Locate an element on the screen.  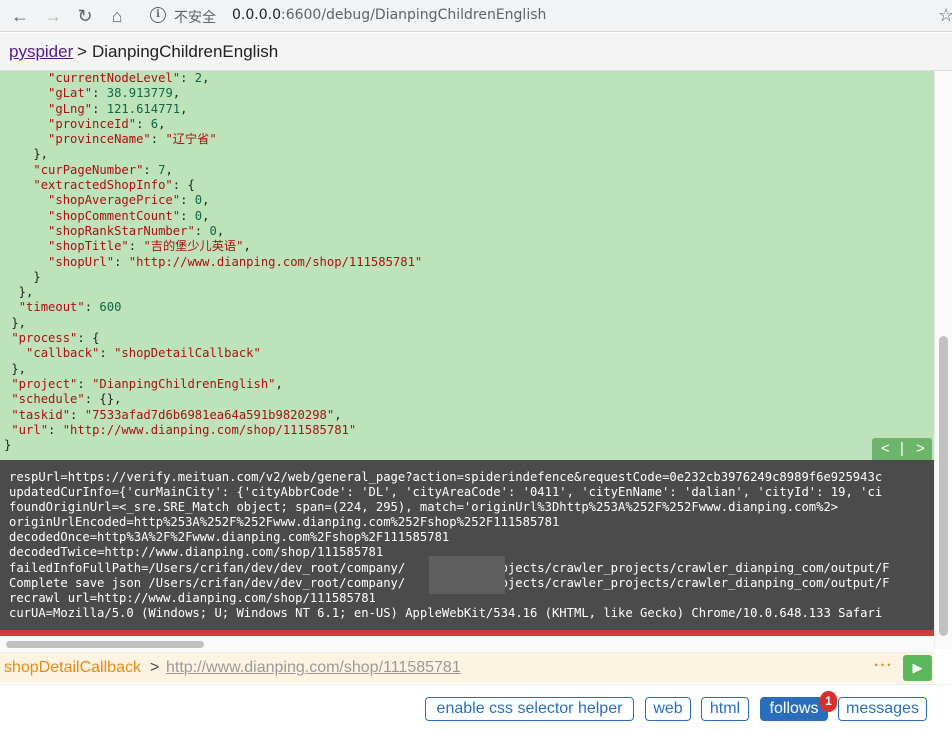
follows-count-badge: 1 is located at coordinates (828, 701).